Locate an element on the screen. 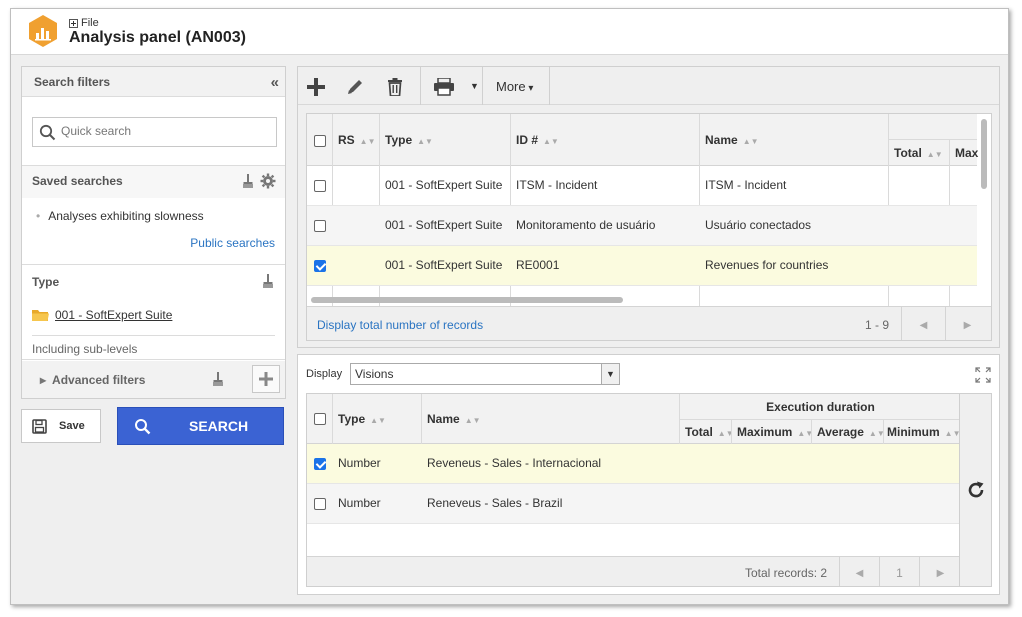 Image resolution: width=1022 pixels, height=617 pixels. saved-search-item: Analyses exhibiting slowness is located at coordinates (119, 216).